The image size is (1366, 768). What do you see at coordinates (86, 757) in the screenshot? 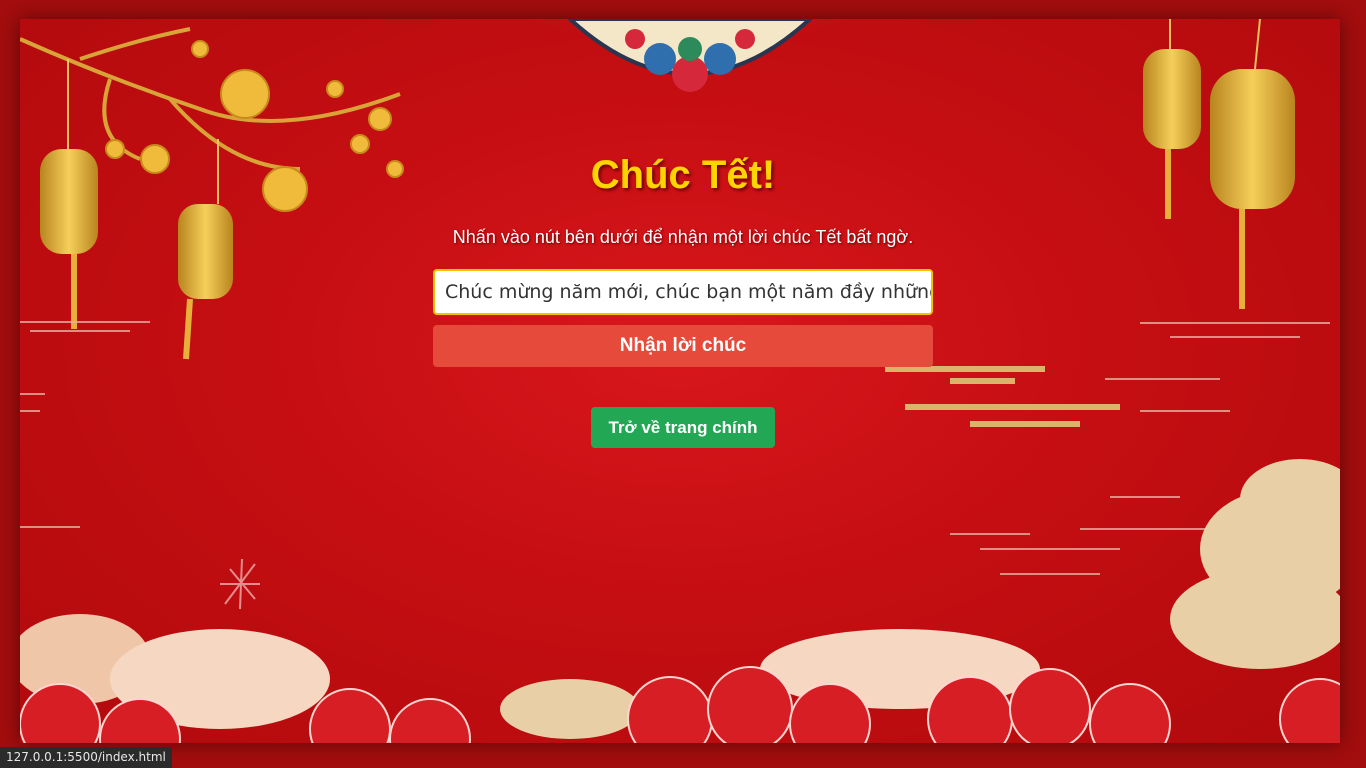
I see `status-bar-url: 127.0.0.1:5500/index.html` at bounding box center [86, 757].